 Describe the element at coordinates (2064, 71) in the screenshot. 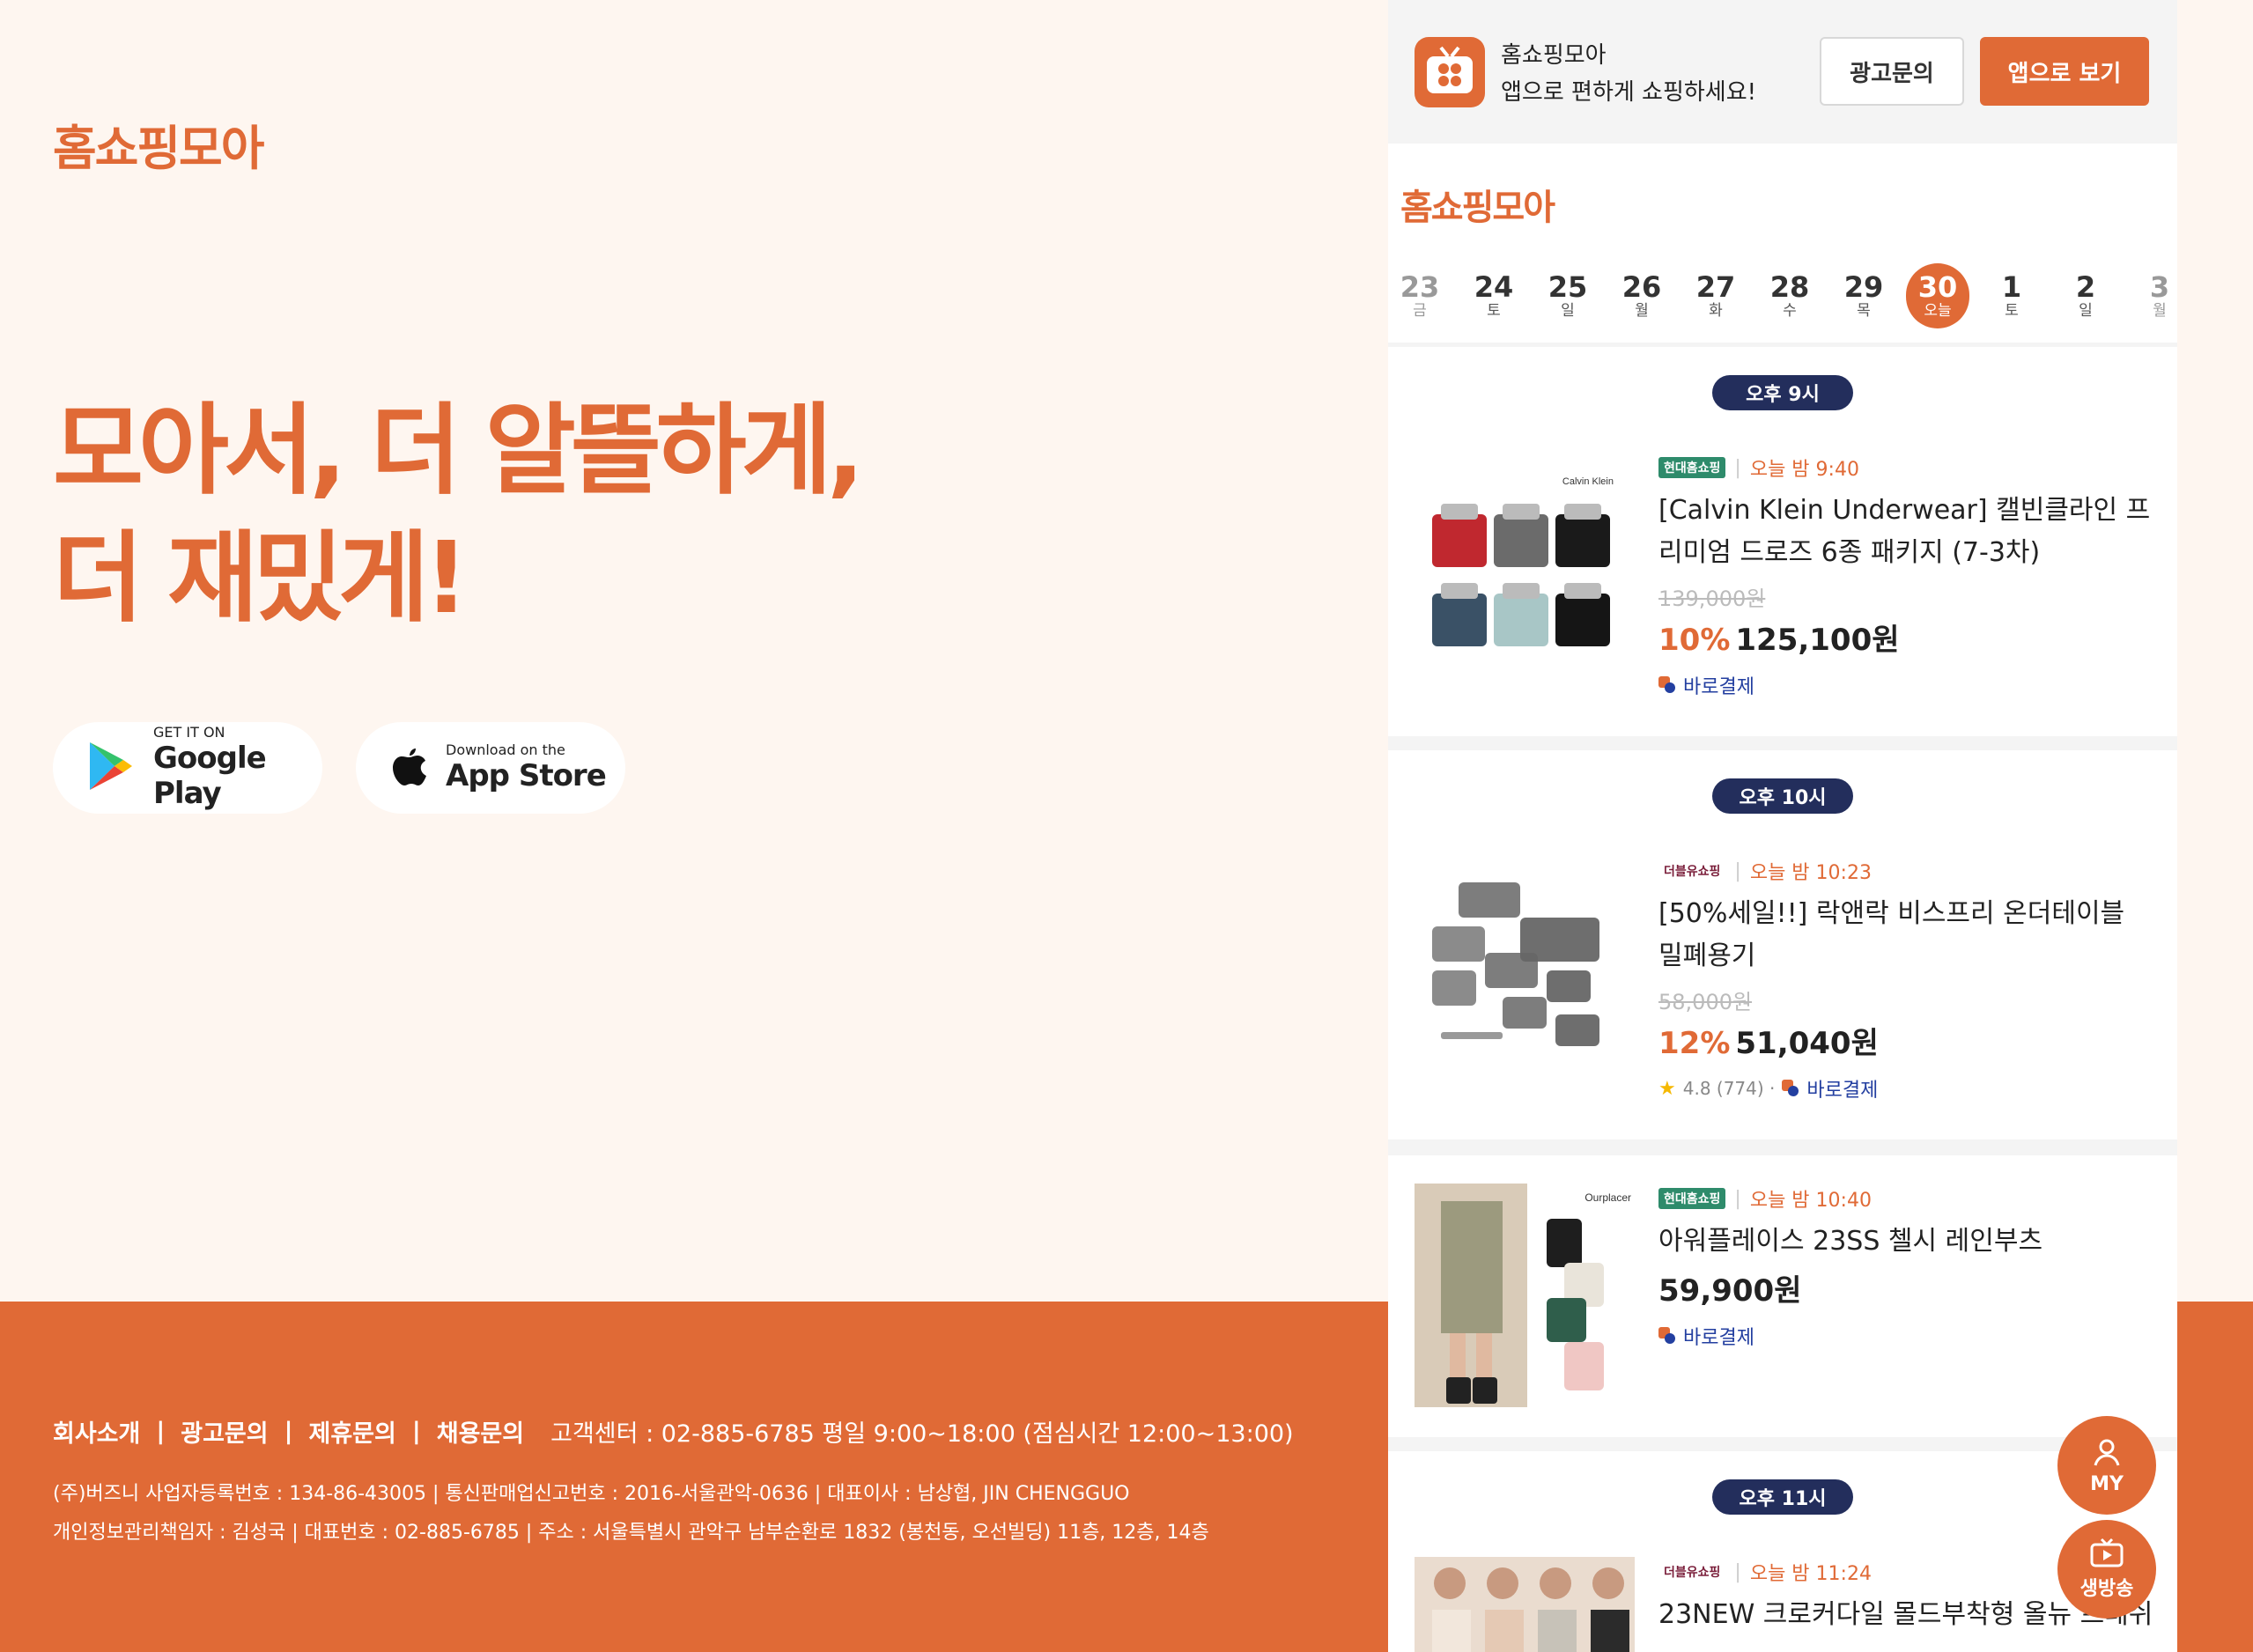

I see `open-app-button: 앱으로 보기` at that location.